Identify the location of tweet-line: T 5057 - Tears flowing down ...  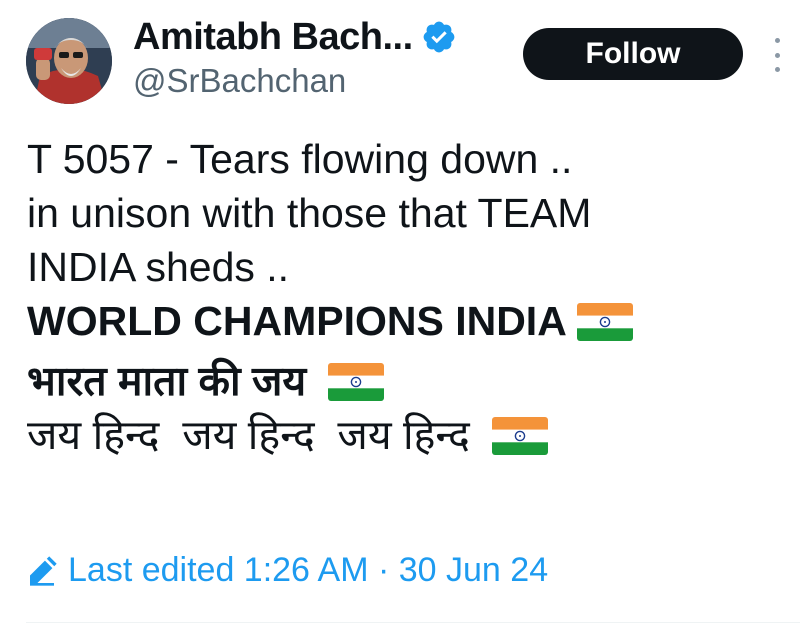
(300, 159).